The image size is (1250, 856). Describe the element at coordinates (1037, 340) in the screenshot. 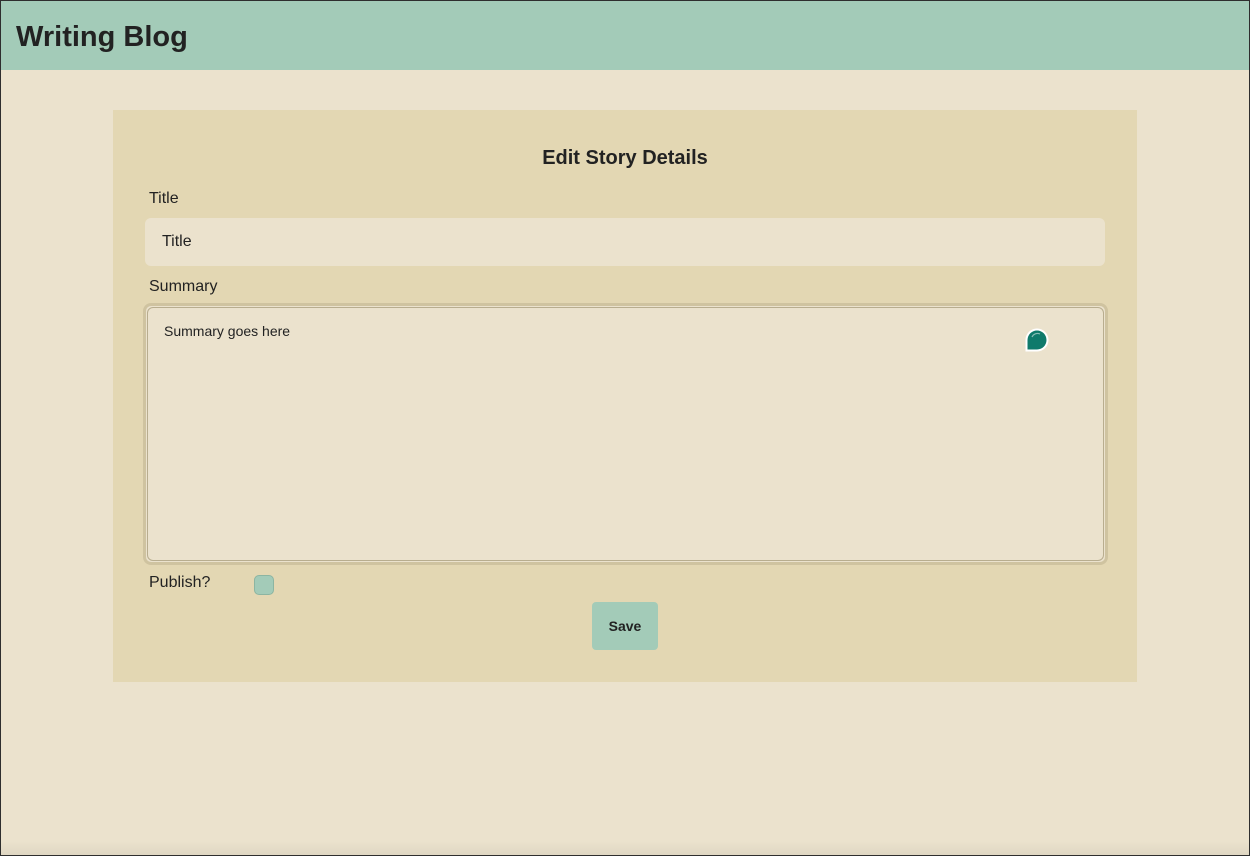

I see `chat-bubble-icon` at that location.